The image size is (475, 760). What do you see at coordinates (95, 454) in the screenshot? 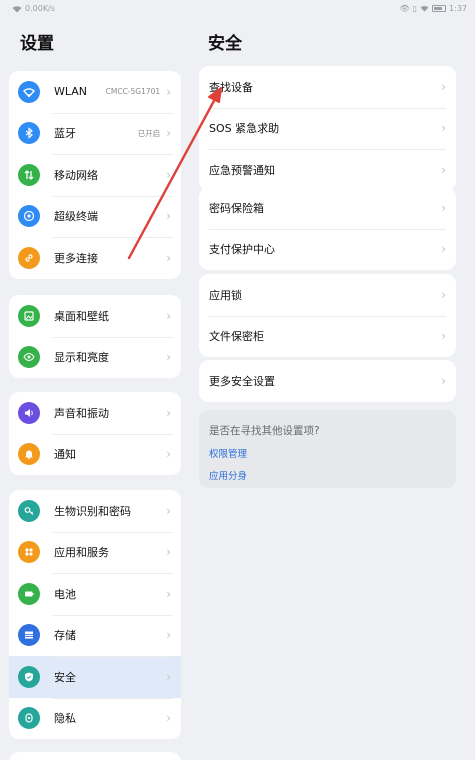
I see `settings-item-notifications: 通知 ›` at bounding box center [95, 454].